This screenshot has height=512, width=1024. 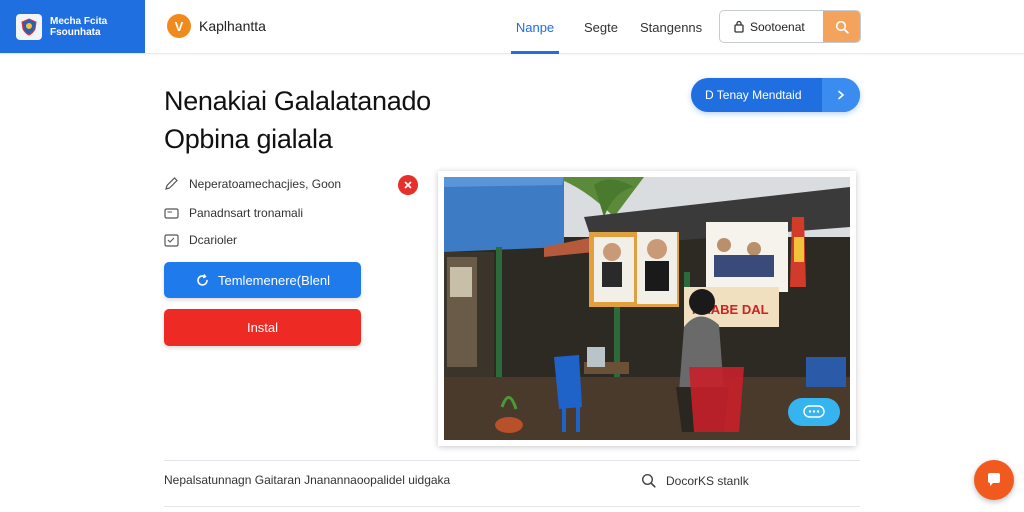 I want to click on primary-action-button: Temlemenere(Blenl, so click(x=262, y=280).